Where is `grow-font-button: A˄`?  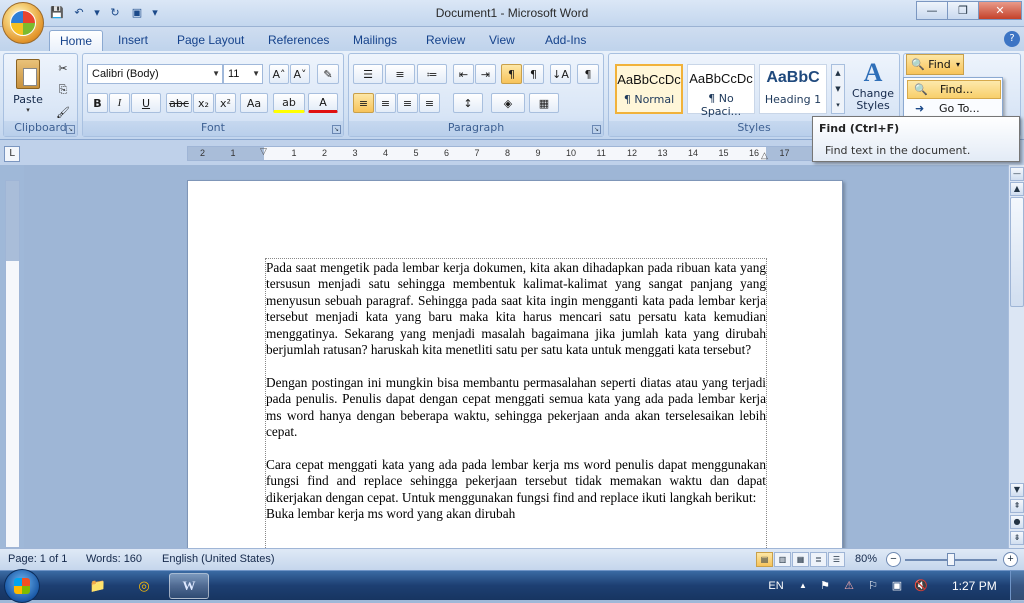
grow-font-button: A˄ is located at coordinates (279, 74).